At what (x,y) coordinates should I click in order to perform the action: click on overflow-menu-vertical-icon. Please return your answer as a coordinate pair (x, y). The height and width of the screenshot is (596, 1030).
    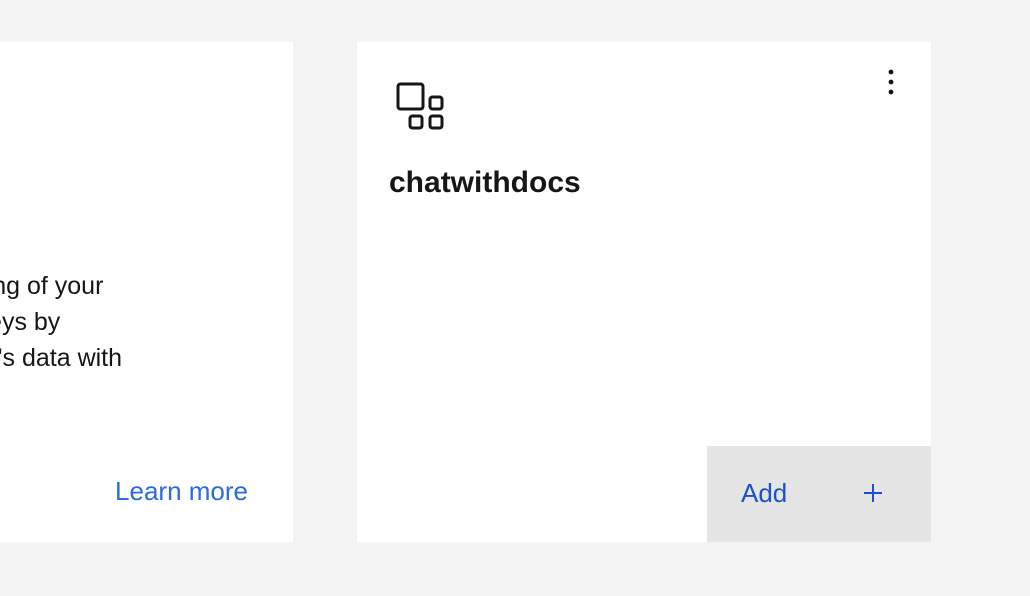
    Looking at the image, I should click on (891, 82).